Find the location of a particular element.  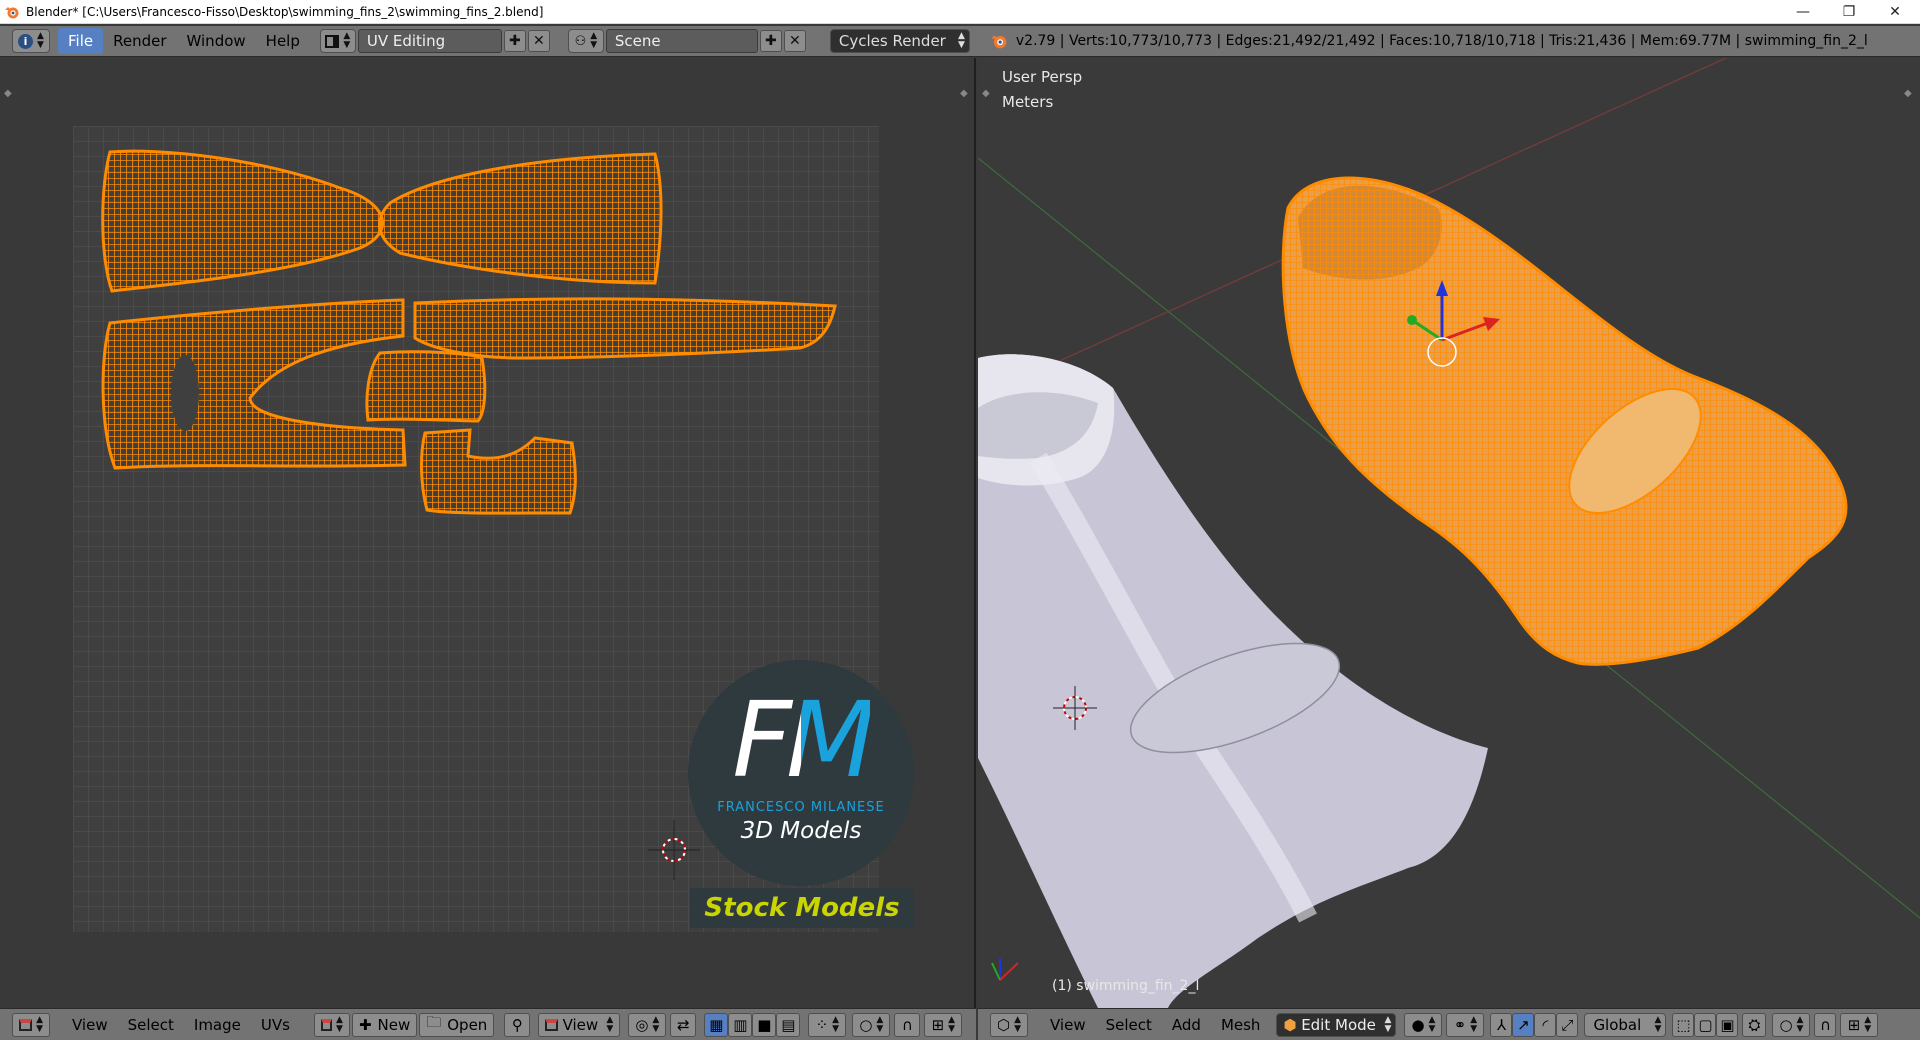

menu-image: Image is located at coordinates (217, 1025).